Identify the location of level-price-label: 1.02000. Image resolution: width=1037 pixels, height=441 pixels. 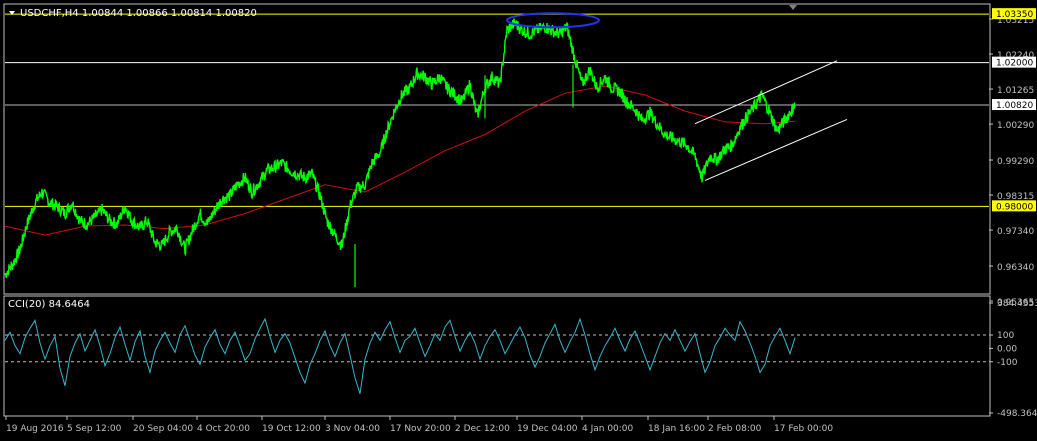
(1014, 64).